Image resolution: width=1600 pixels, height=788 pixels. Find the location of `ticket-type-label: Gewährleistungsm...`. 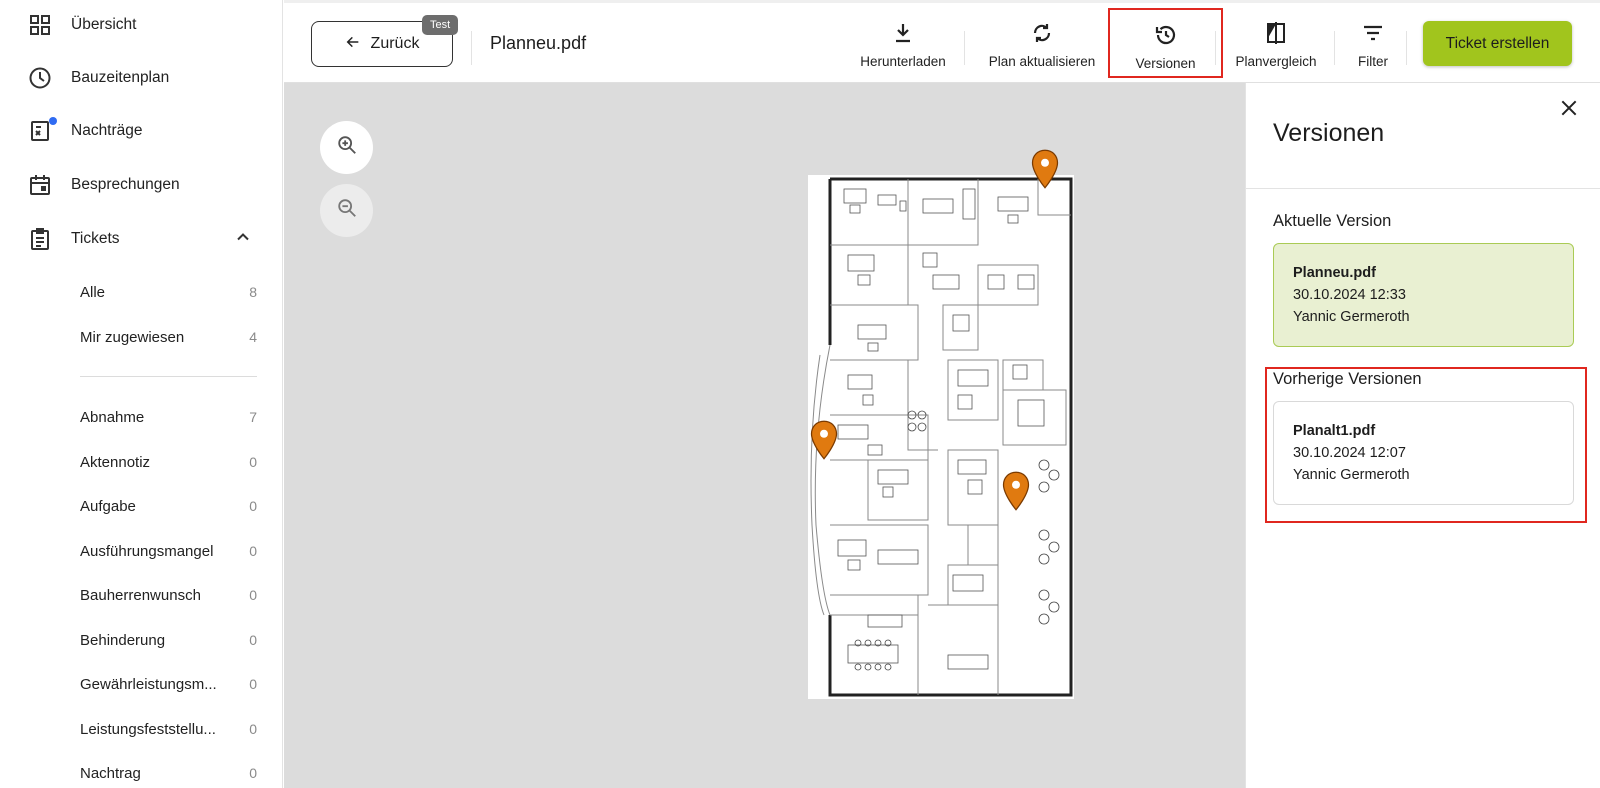

ticket-type-label: Gewährleistungsm... is located at coordinates (148, 684).